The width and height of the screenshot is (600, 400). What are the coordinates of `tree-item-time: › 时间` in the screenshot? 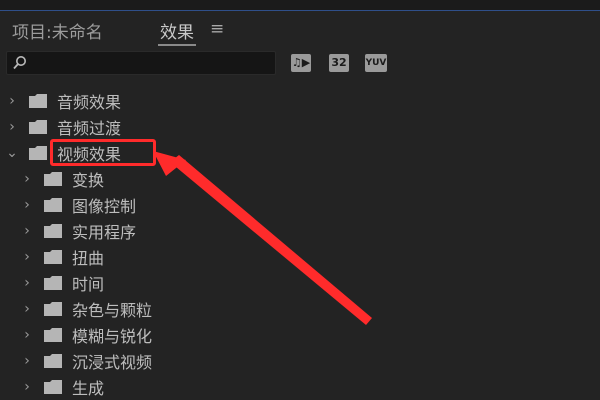 It's located at (250, 283).